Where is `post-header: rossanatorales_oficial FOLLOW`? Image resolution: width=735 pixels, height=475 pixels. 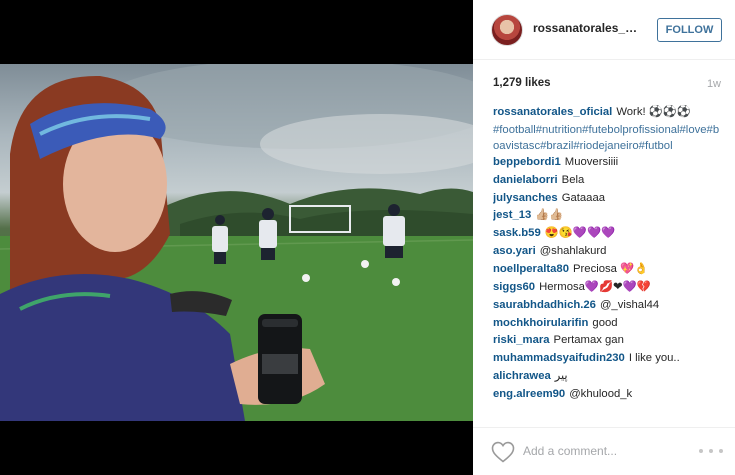 post-header: rossanatorales_oficial FOLLOW is located at coordinates (604, 30).